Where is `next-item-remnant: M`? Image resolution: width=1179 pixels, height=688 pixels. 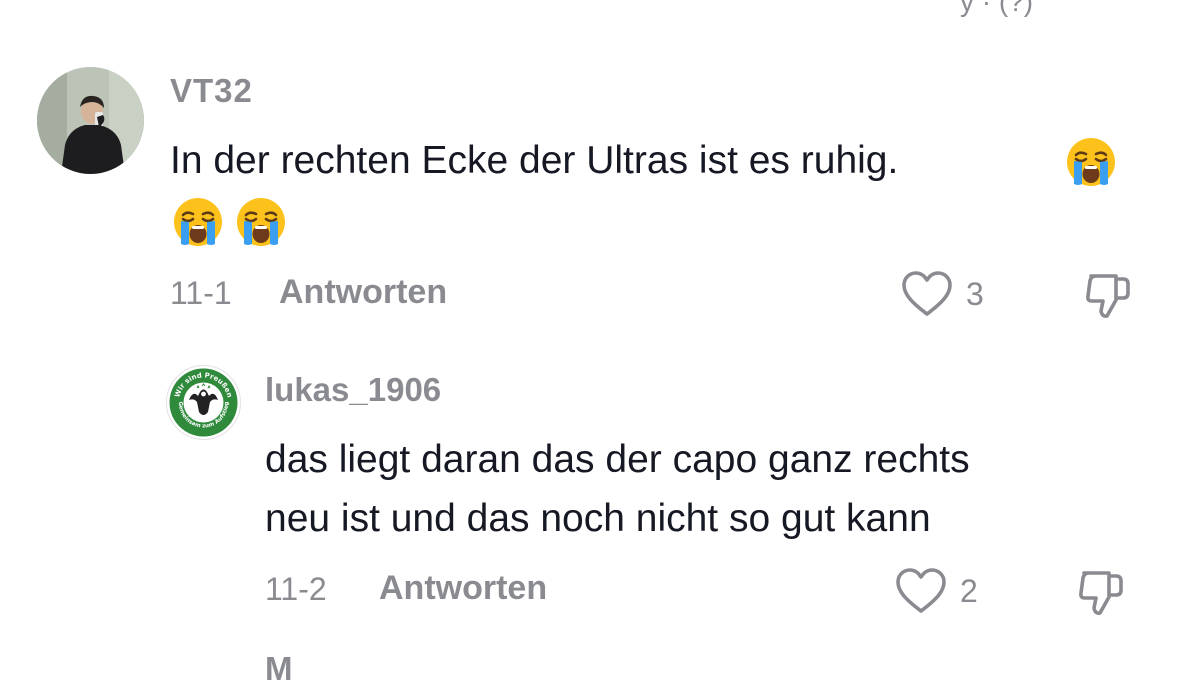
next-item-remnant: M is located at coordinates (279, 668).